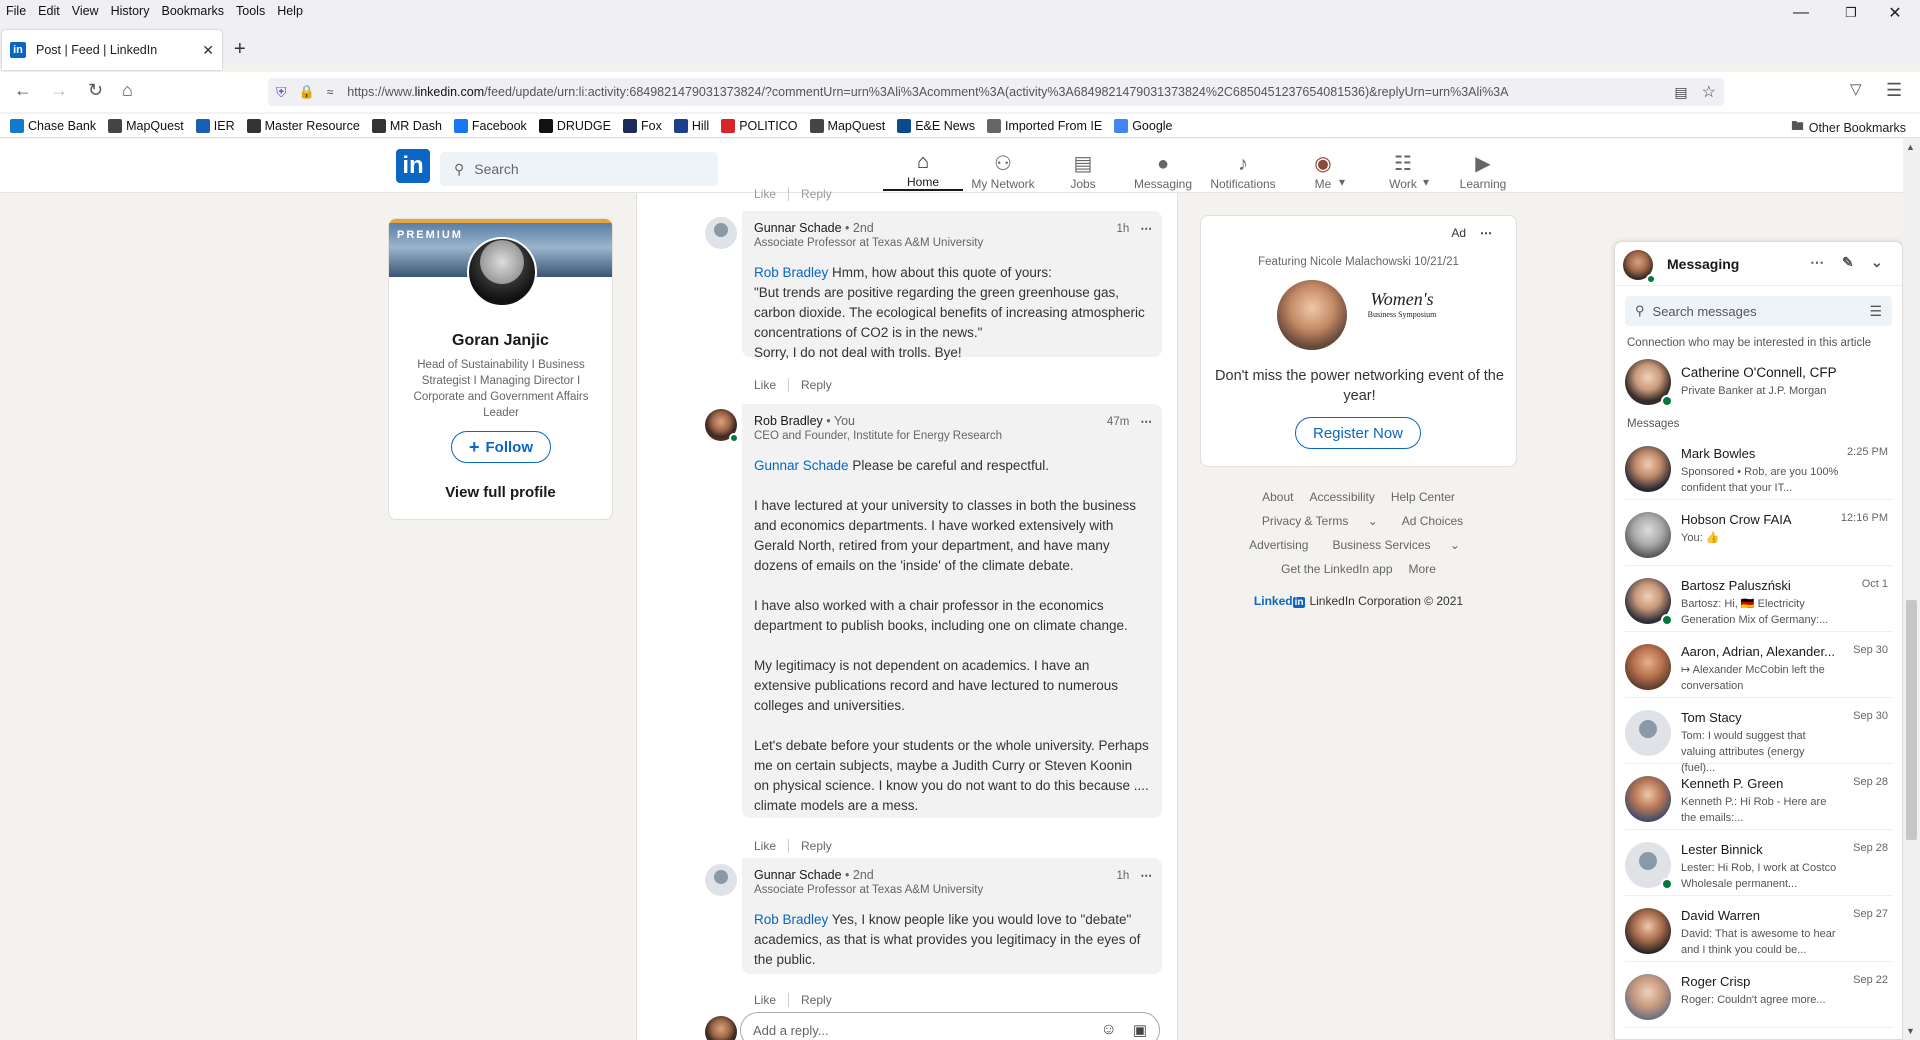 The image size is (1920, 1040). I want to click on view-full-profile-link: View full profile, so click(500, 492).